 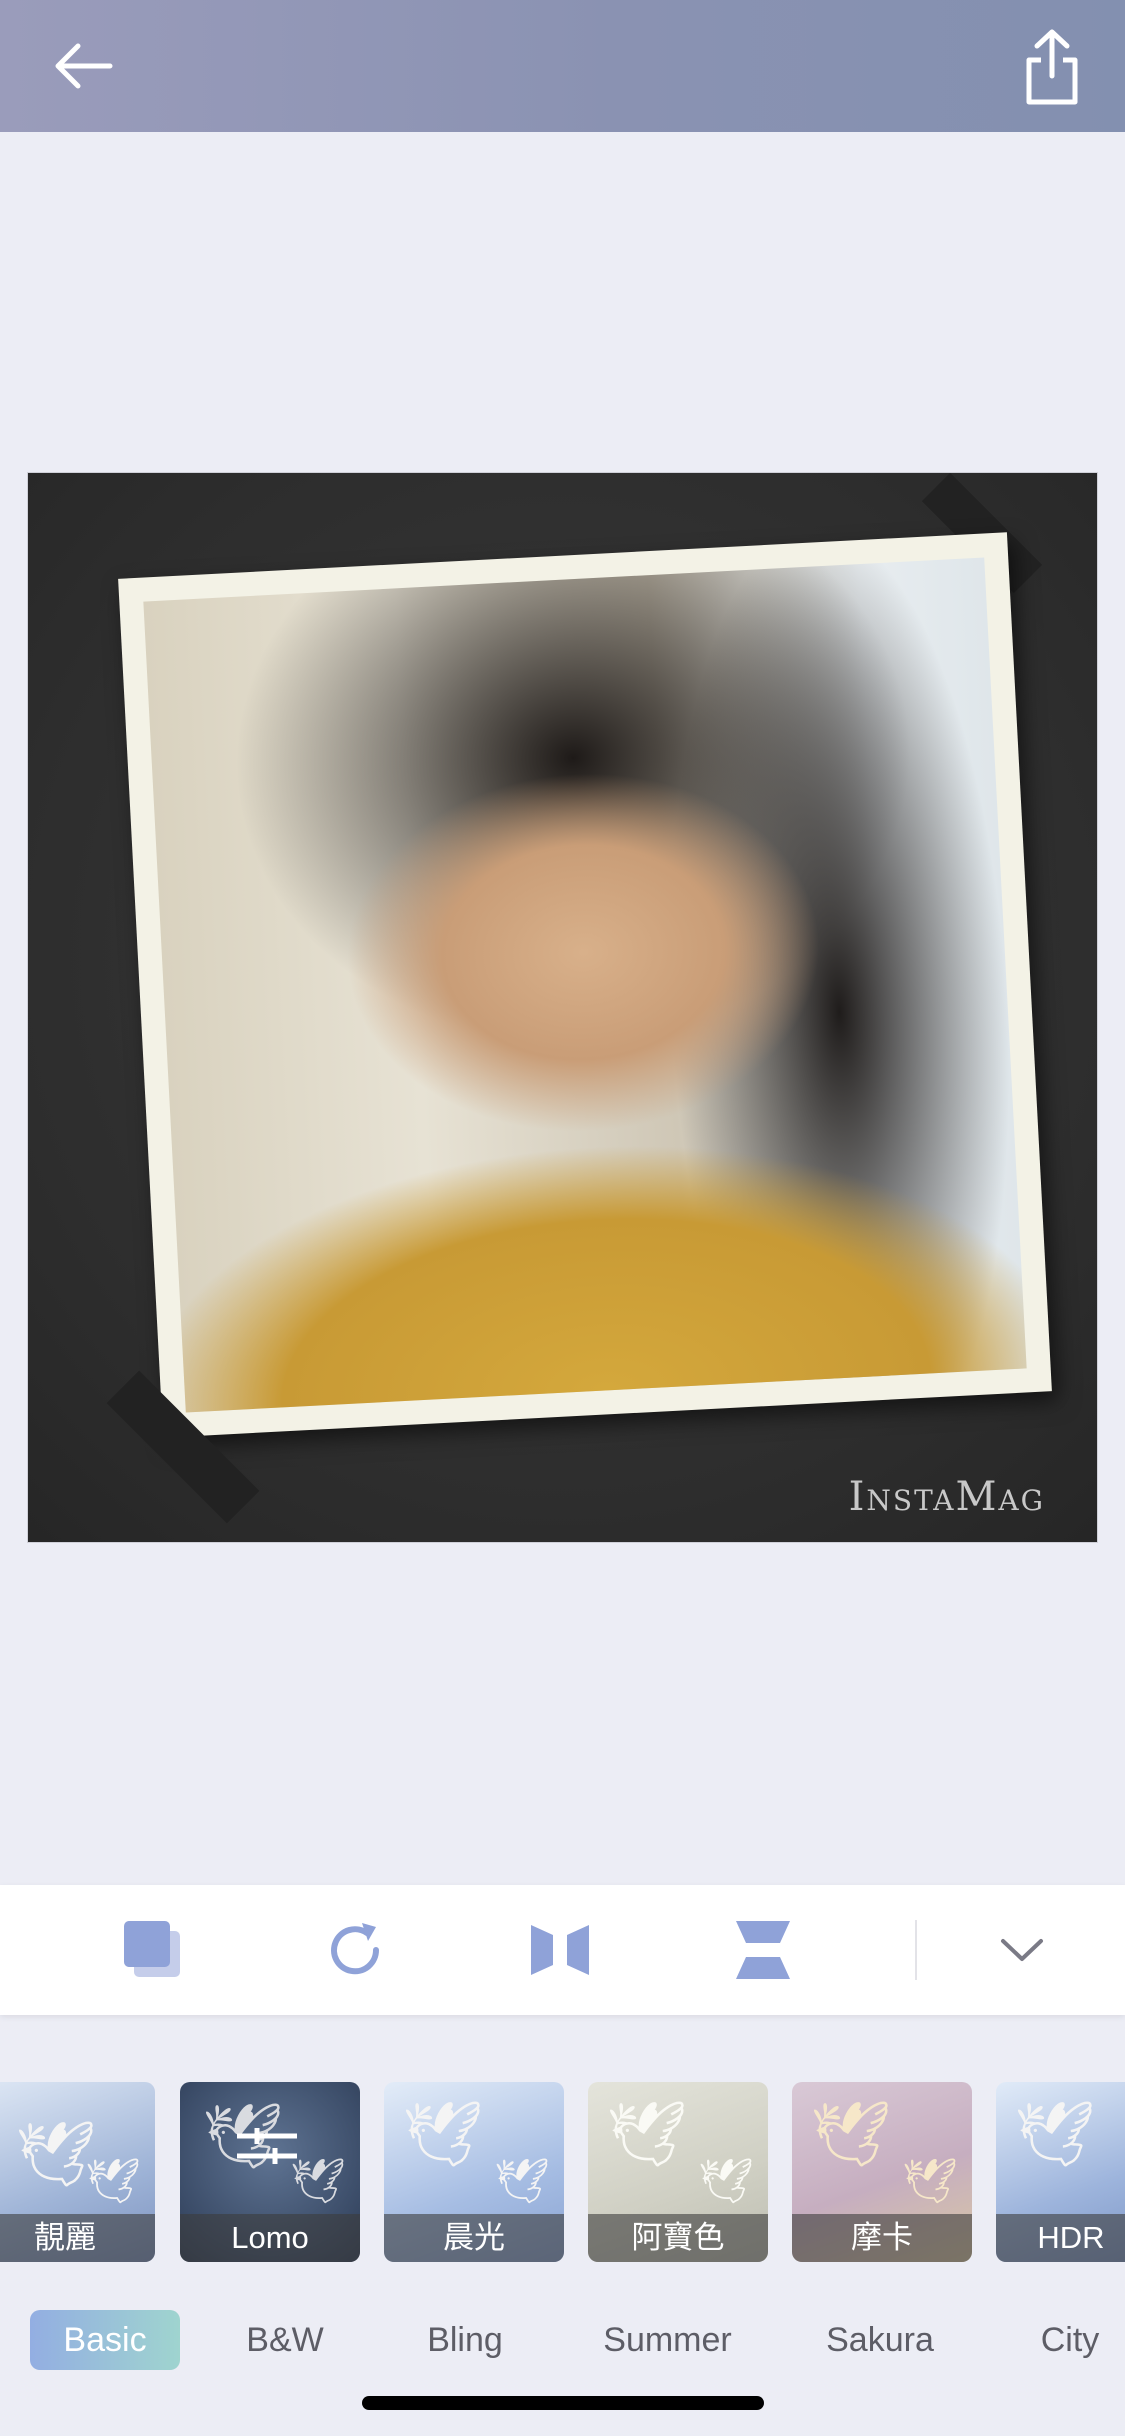 I want to click on adjust-sliders-icon, so click(x=267, y=2146).